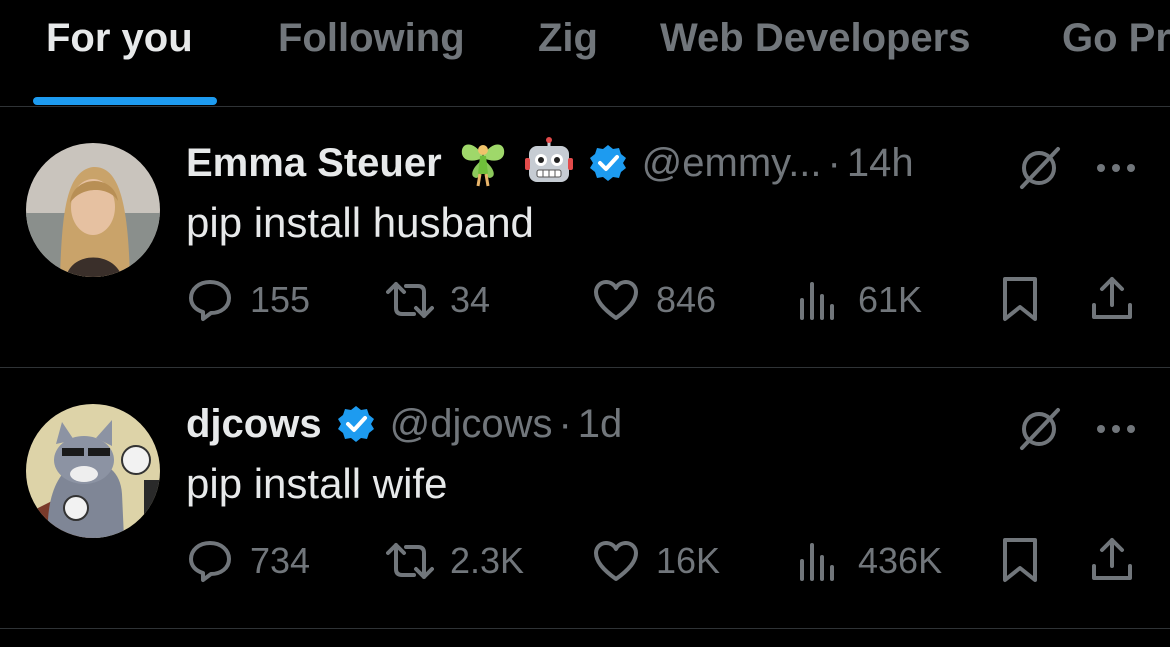 The image size is (1170, 647). I want to click on repost-button: 2.3K, so click(455, 561).